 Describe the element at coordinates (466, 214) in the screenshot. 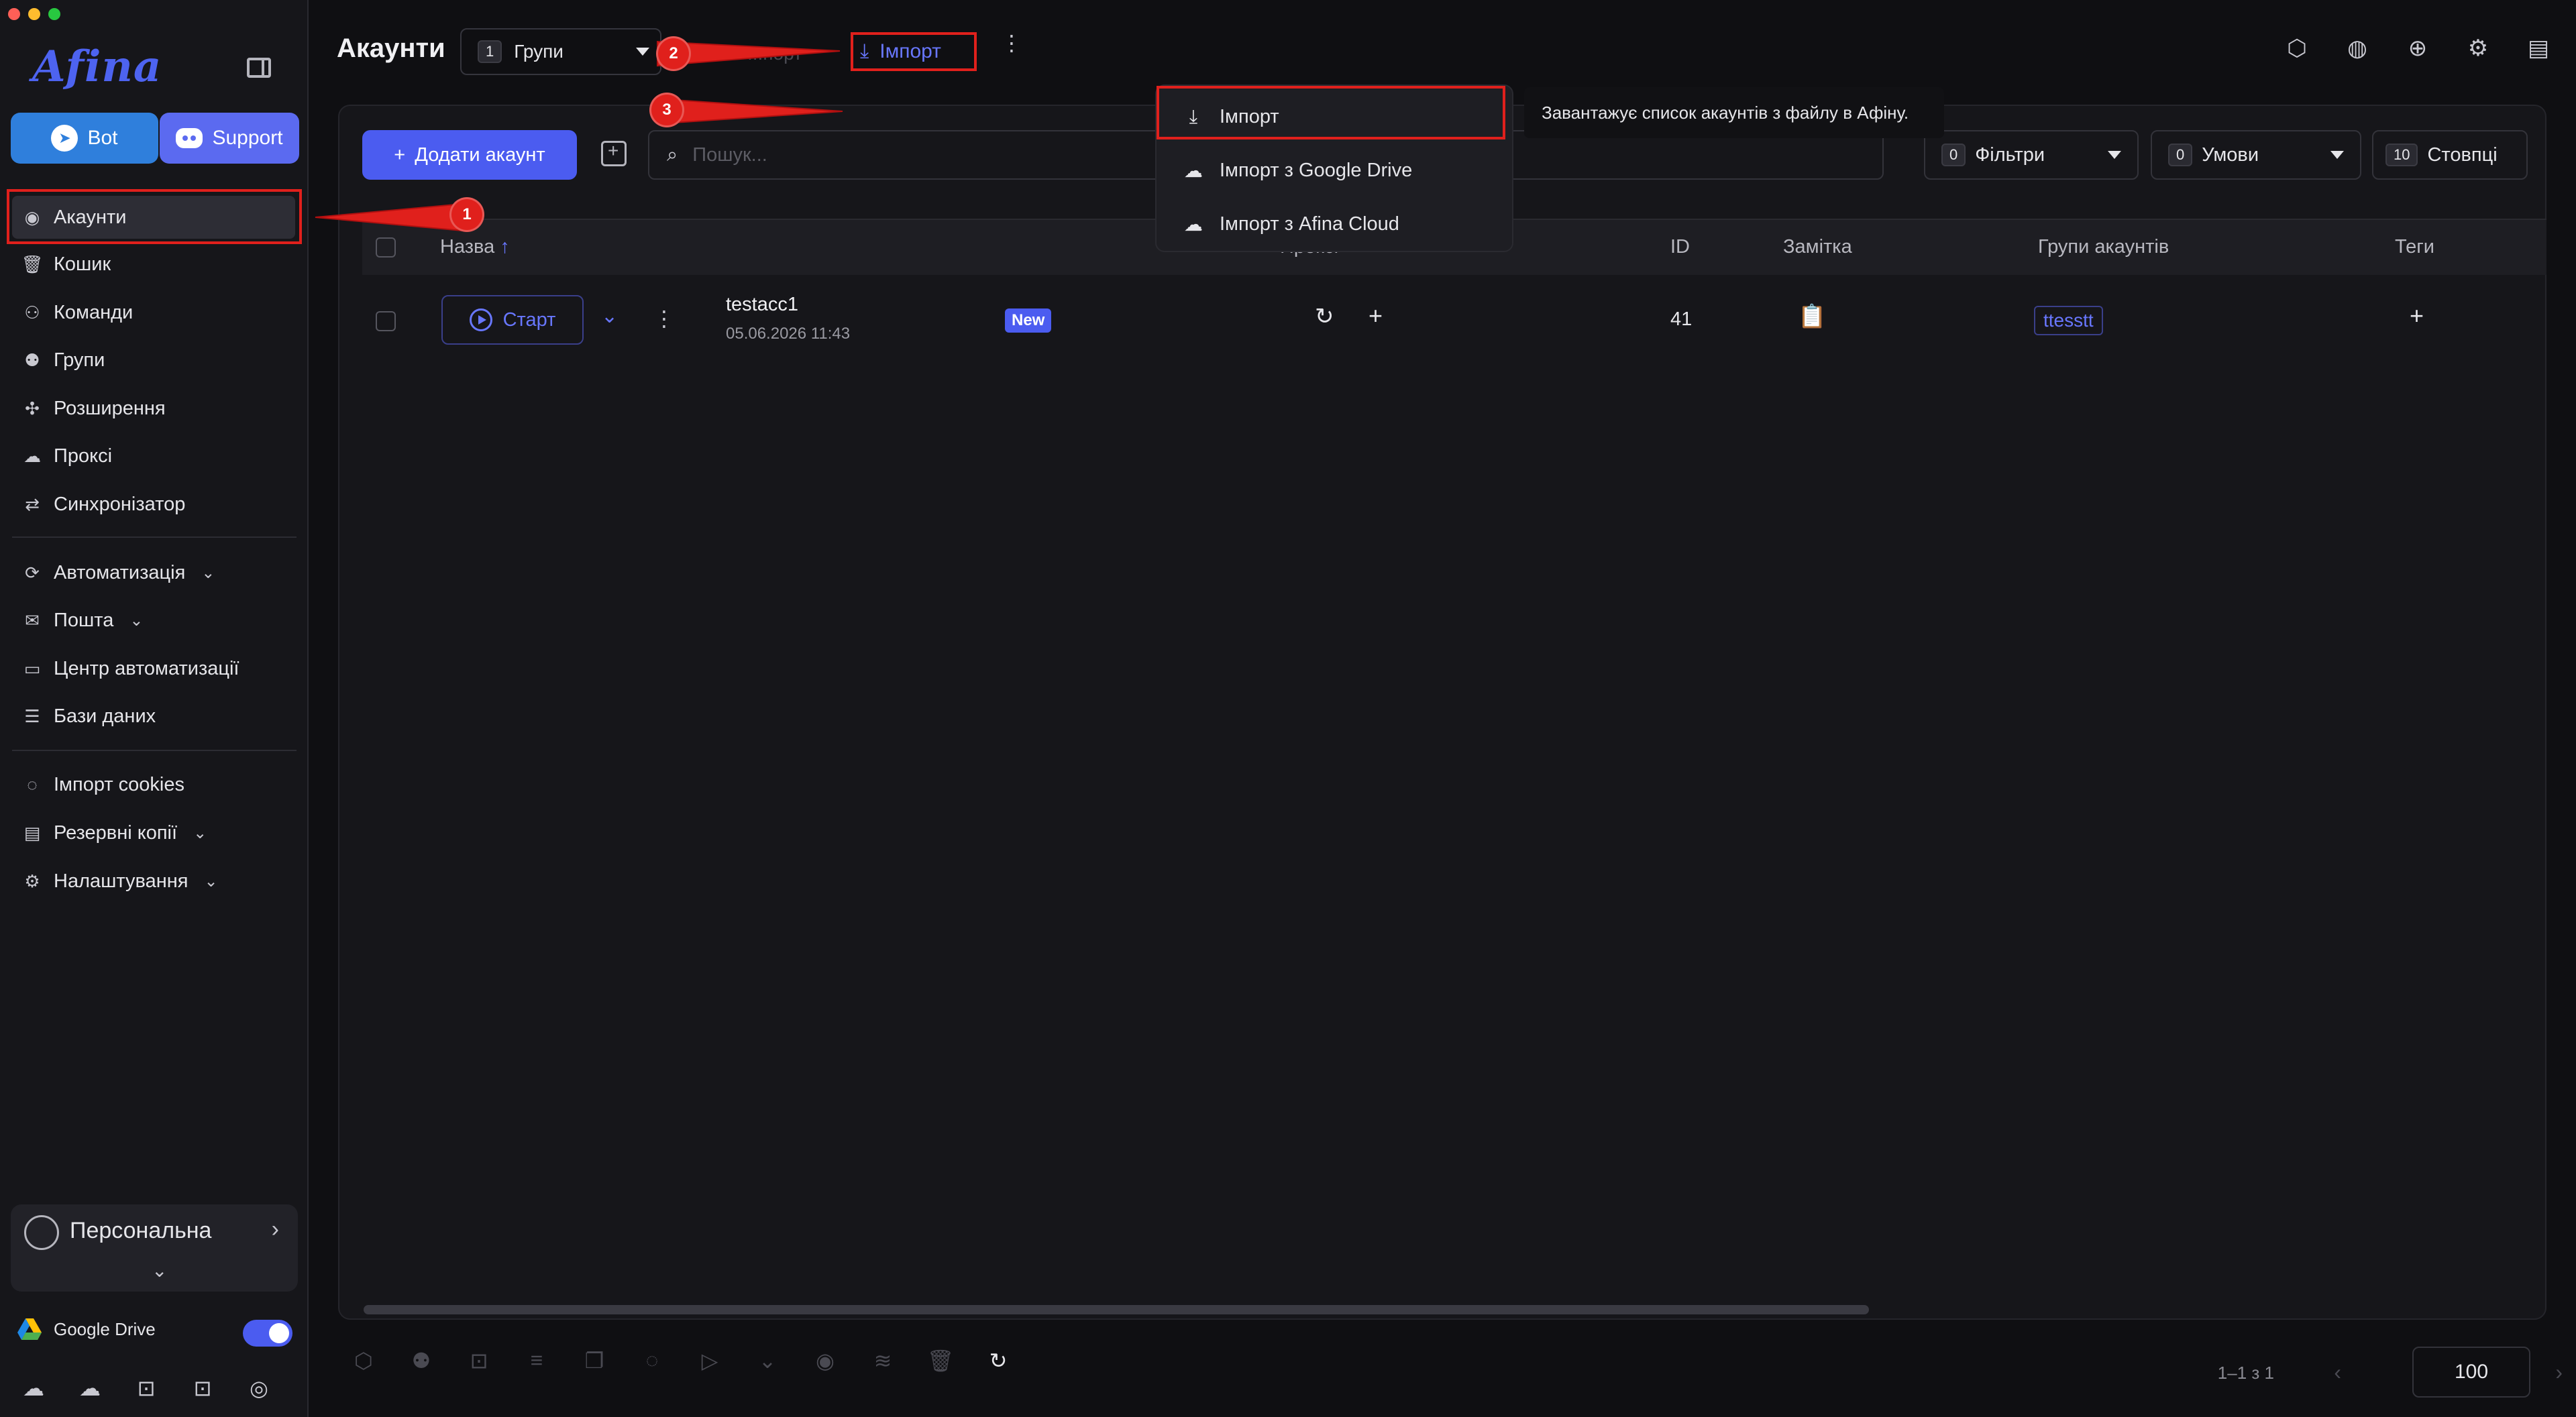

I see `callout-number-1: 1` at that location.